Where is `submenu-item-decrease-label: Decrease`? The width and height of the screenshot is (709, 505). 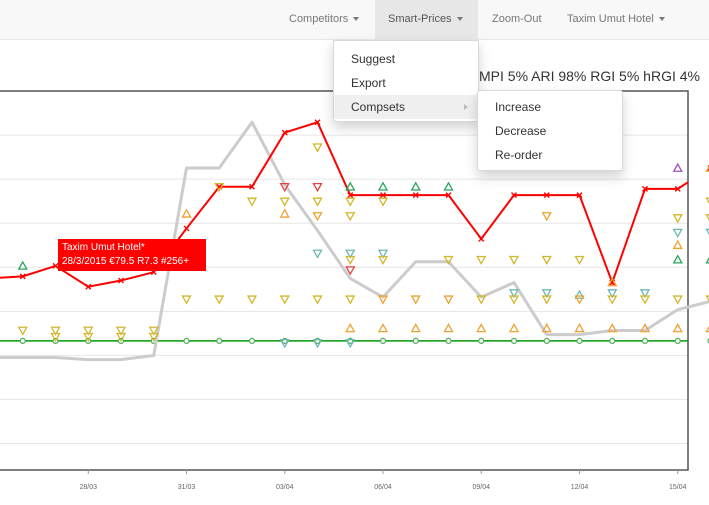 submenu-item-decrease-label: Decrease is located at coordinates (521, 131).